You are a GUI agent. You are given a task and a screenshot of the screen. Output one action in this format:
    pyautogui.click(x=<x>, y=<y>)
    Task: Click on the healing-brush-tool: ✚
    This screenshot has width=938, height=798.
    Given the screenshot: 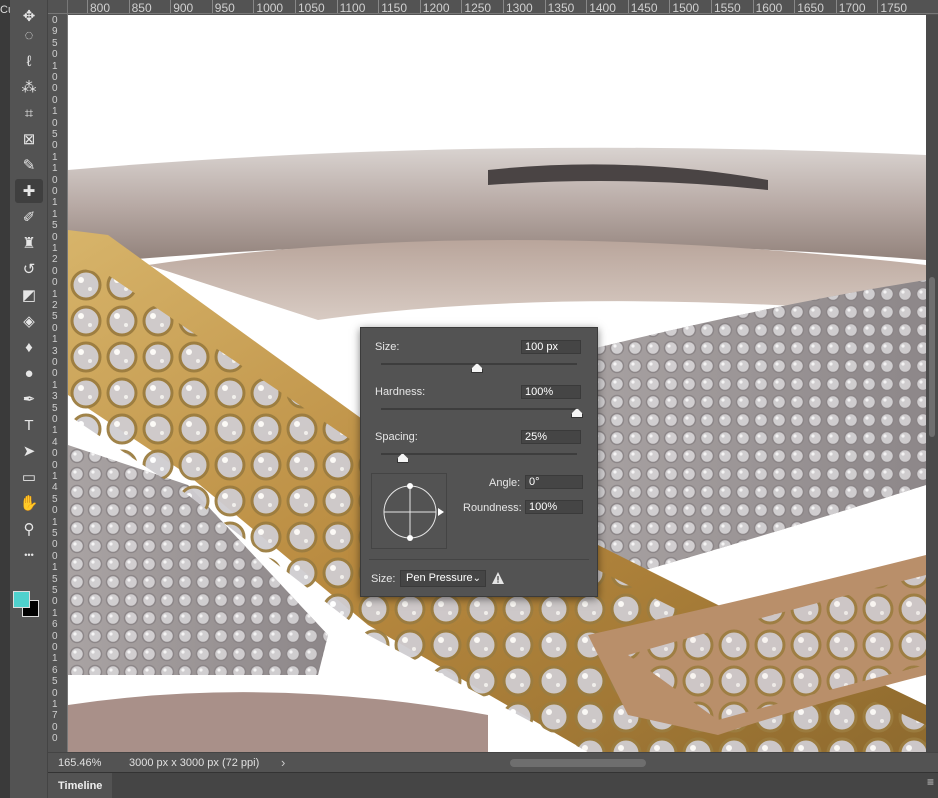 What is the action you would take?
    pyautogui.click(x=29, y=191)
    